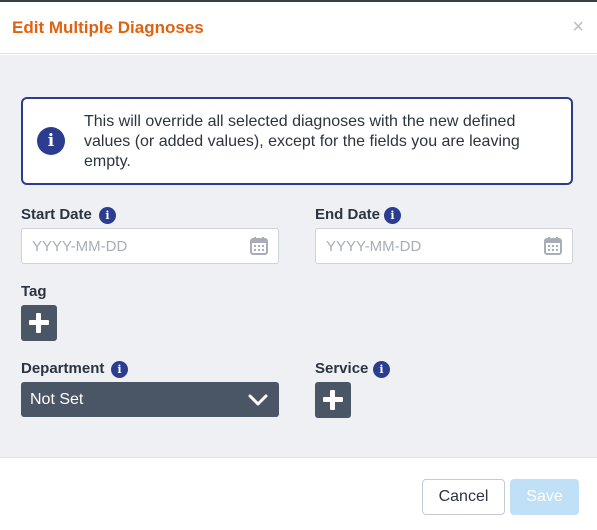 The image size is (597, 530). What do you see at coordinates (392, 215) in the screenshot?
I see `end-date-info-icon: i` at bounding box center [392, 215].